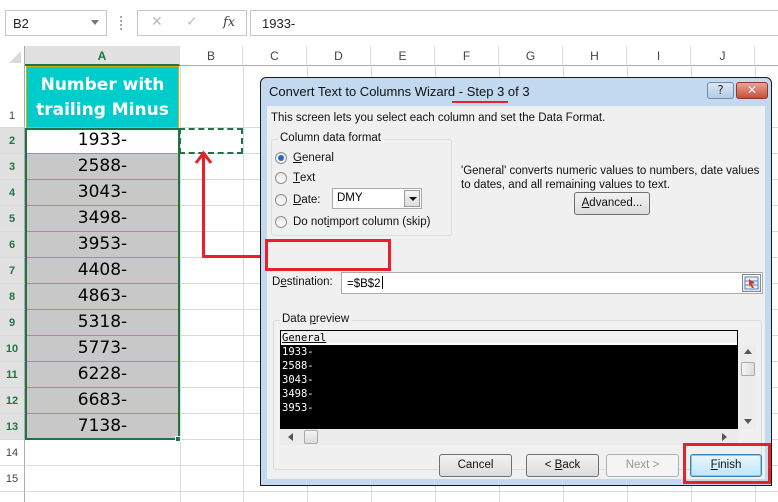  I want to click on data-preview-grid: General 1933- 2588- 3043- 3498- 3953-, so click(509, 379).